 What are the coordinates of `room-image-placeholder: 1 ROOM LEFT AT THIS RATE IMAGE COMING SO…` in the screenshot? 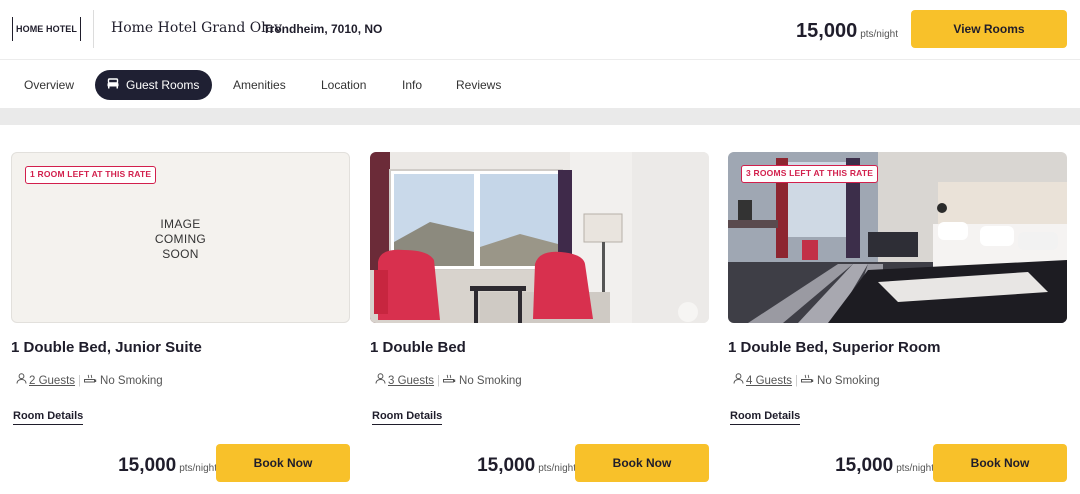 It's located at (180, 237).